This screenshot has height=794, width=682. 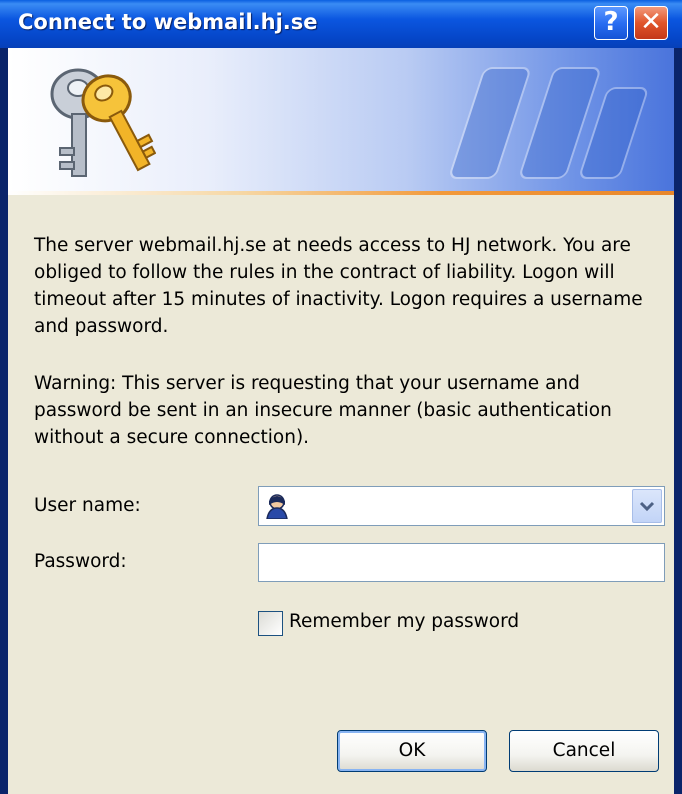 I want to click on close-button: ✕, so click(x=651, y=23).